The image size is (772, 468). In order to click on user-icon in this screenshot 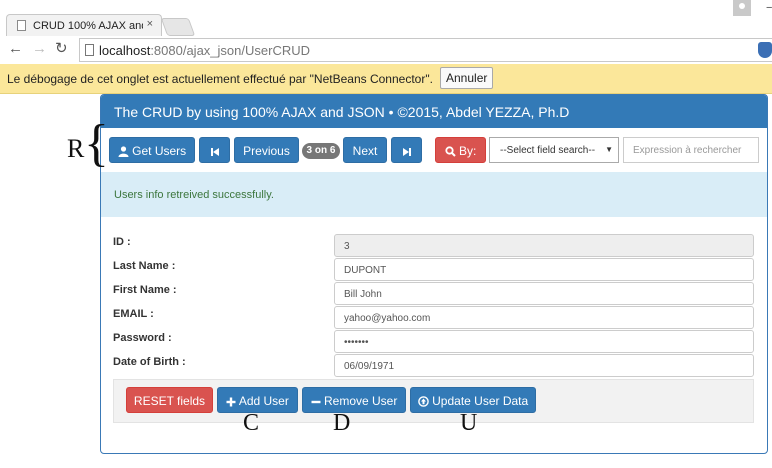, I will do `click(123, 151)`.